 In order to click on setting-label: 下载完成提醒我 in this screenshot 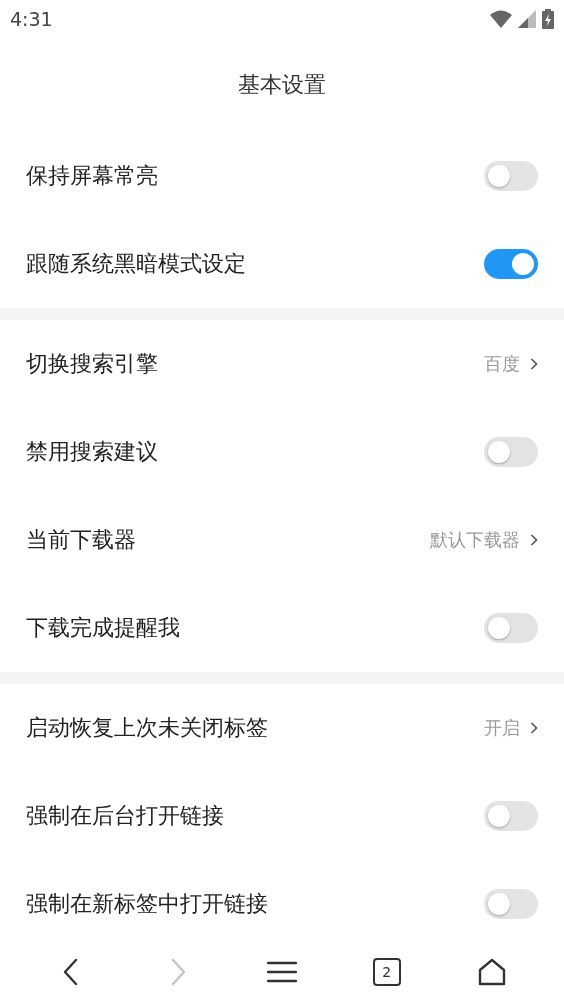, I will do `click(103, 628)`.